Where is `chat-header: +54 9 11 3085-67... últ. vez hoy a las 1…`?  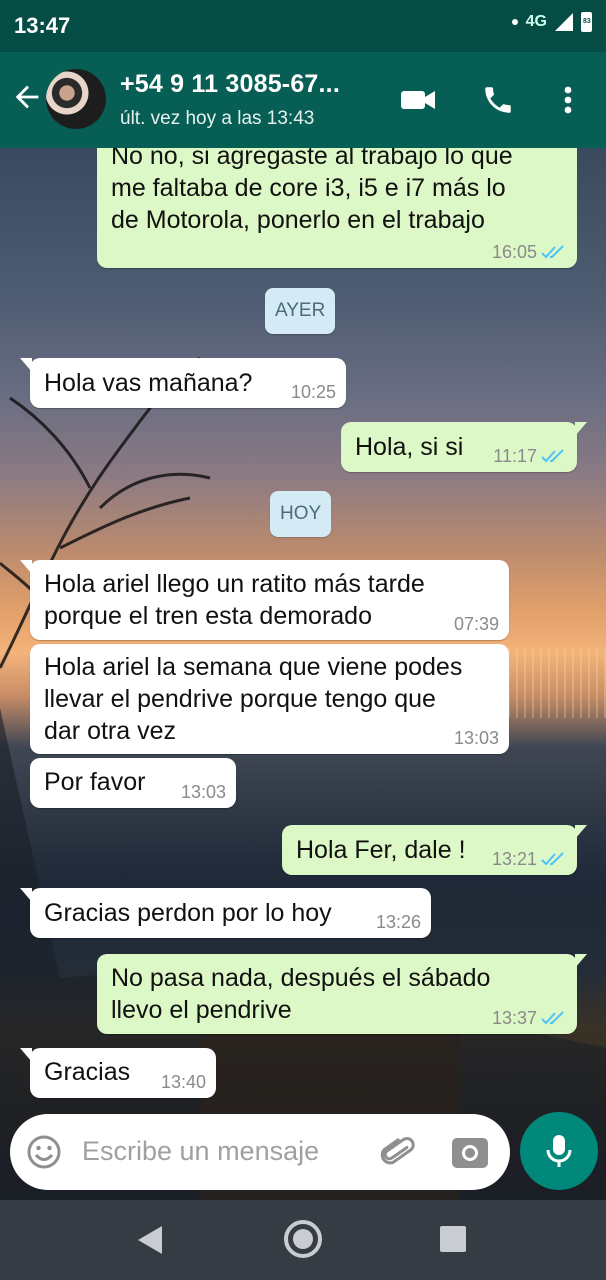
chat-header: +54 9 11 3085-67... últ. vez hoy a las 1… is located at coordinates (303, 100).